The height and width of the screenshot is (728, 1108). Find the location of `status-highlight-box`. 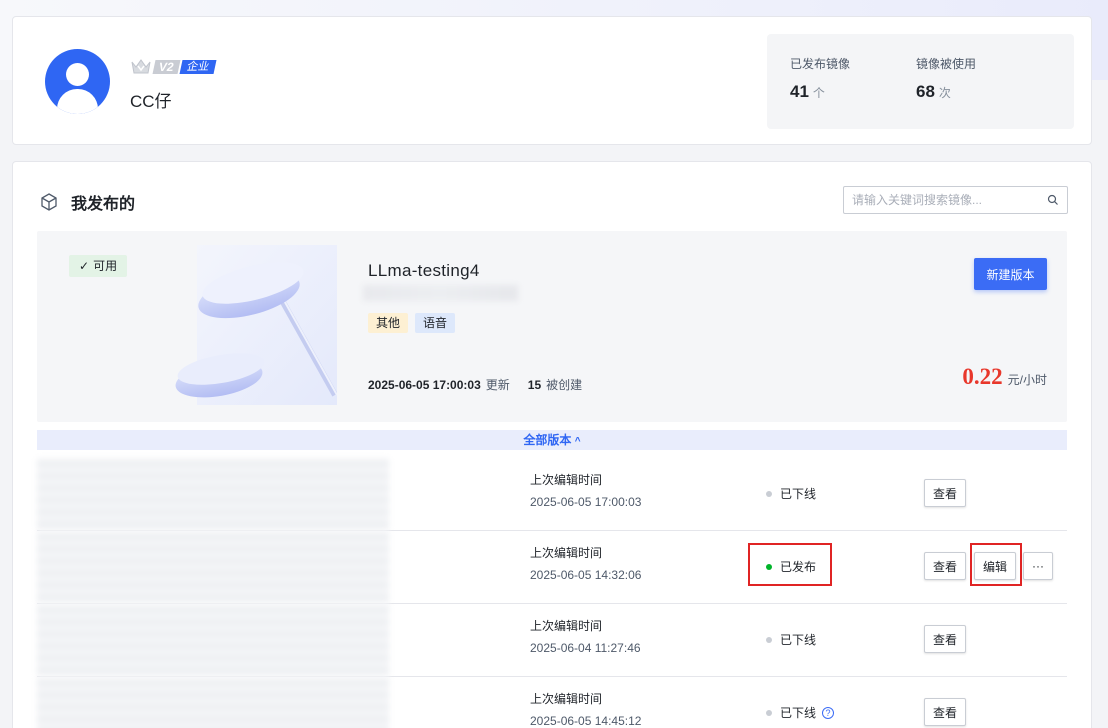

status-highlight-box is located at coordinates (790, 564).